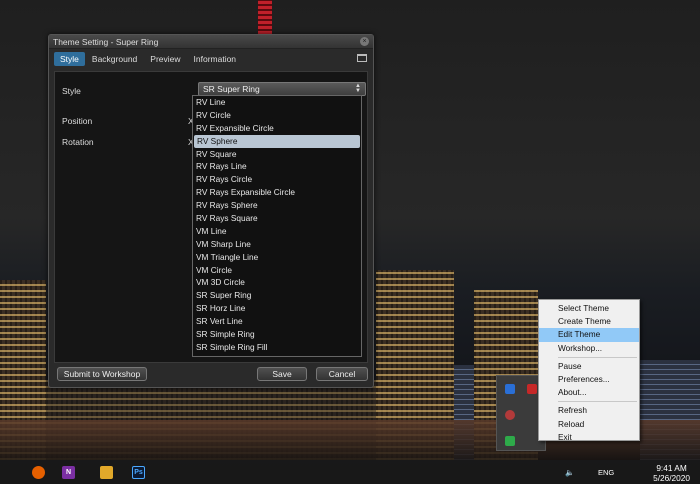 This screenshot has width=700, height=484. What do you see at coordinates (211, 42) in the screenshot?
I see `dialog-titlebar: Theme Setting - Super Ring ×` at bounding box center [211, 42].